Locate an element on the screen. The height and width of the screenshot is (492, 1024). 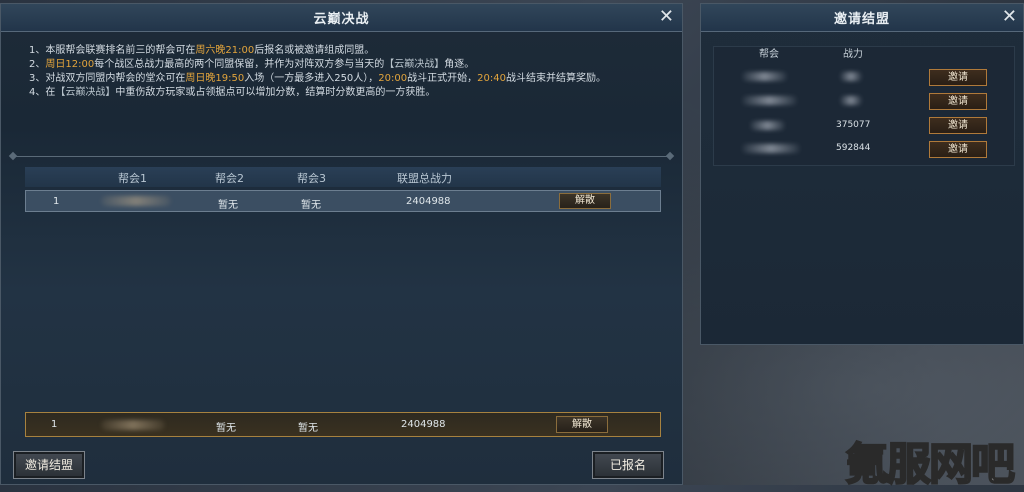
rule-text: 1、本服帮会联赛排名前三的帮会可在 is located at coordinates (112, 50).